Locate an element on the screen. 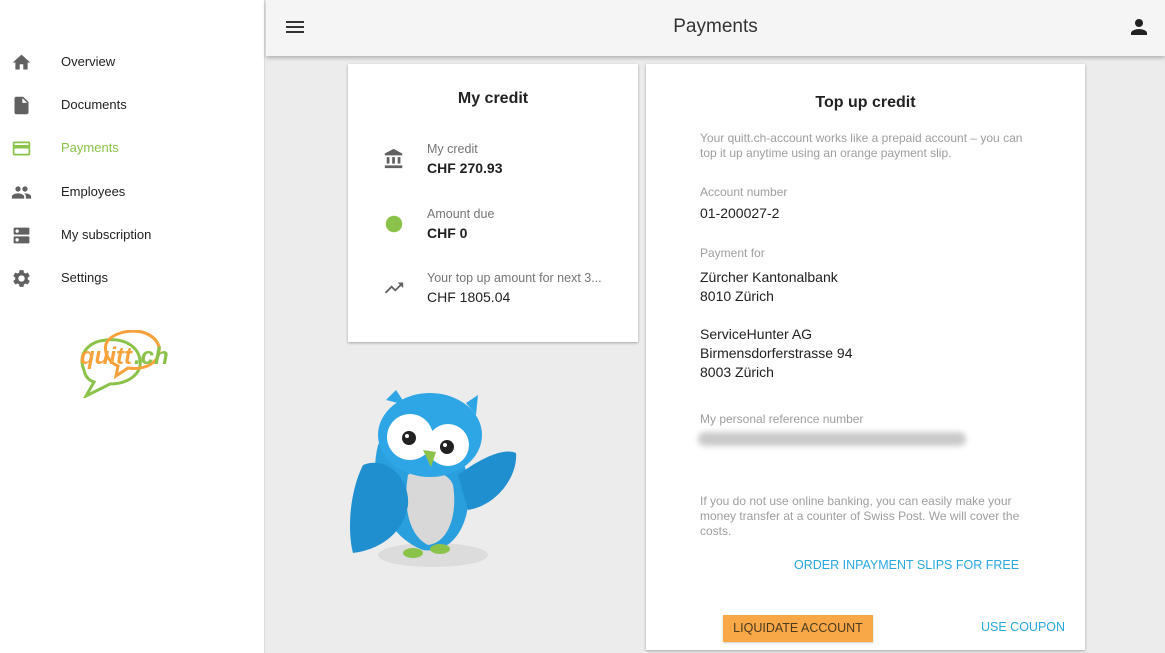 The width and height of the screenshot is (1165, 653). amount-due-value: CHF 0 is located at coordinates (447, 233).